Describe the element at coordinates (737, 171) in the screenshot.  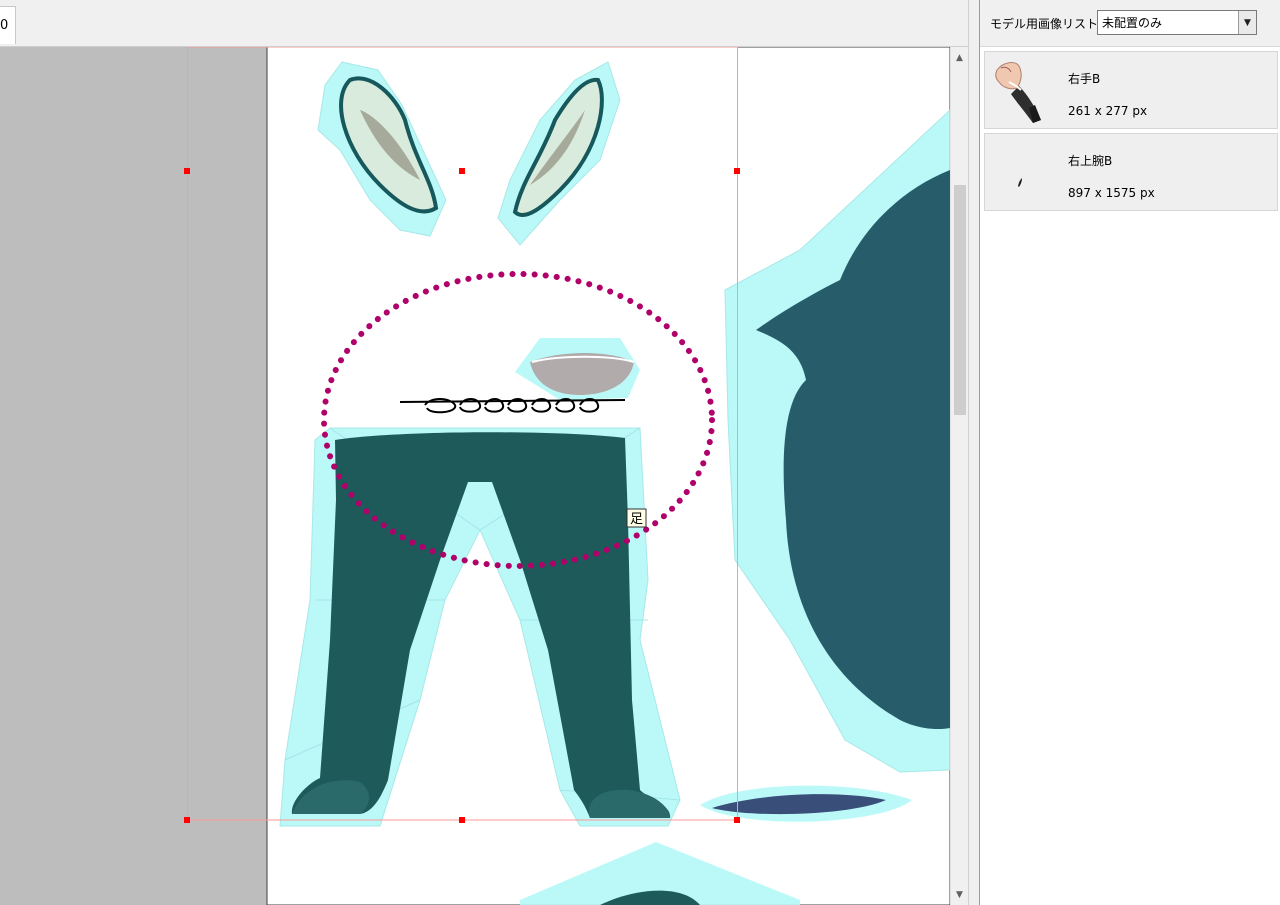
I see `handle-top-right` at that location.